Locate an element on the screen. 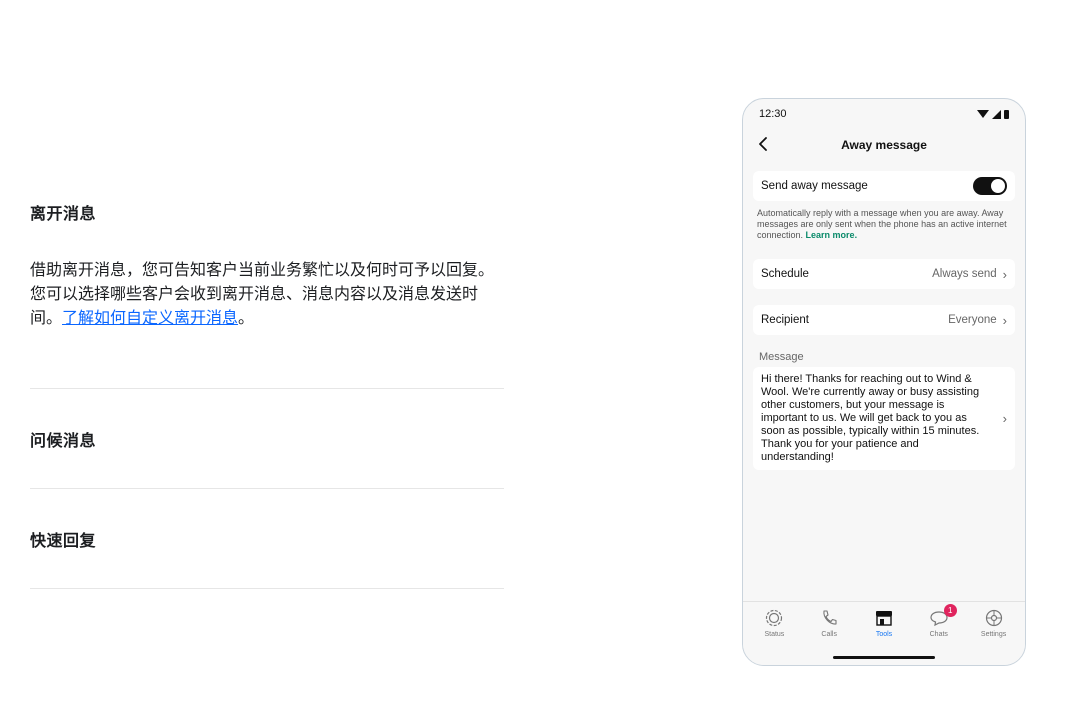 The width and height of the screenshot is (1080, 710). recipient-label: Recipient is located at coordinates (785, 320).